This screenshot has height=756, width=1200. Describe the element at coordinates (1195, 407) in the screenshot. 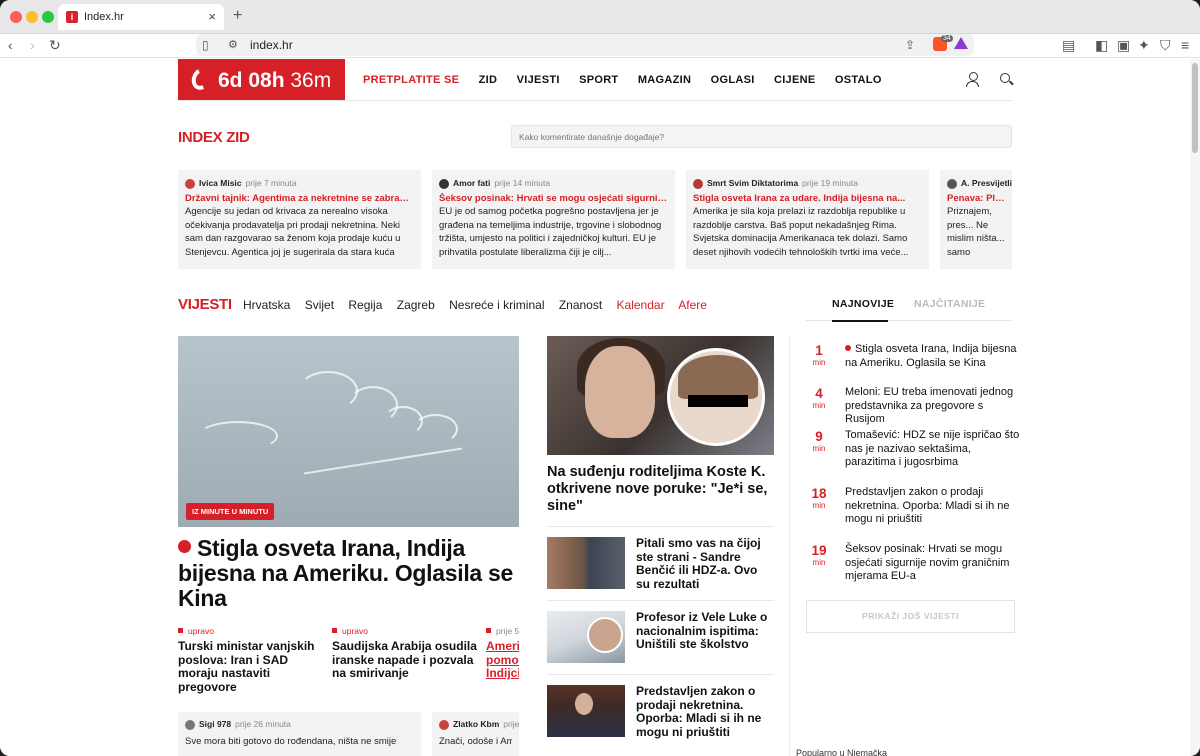

I see `page-scrollbar` at that location.